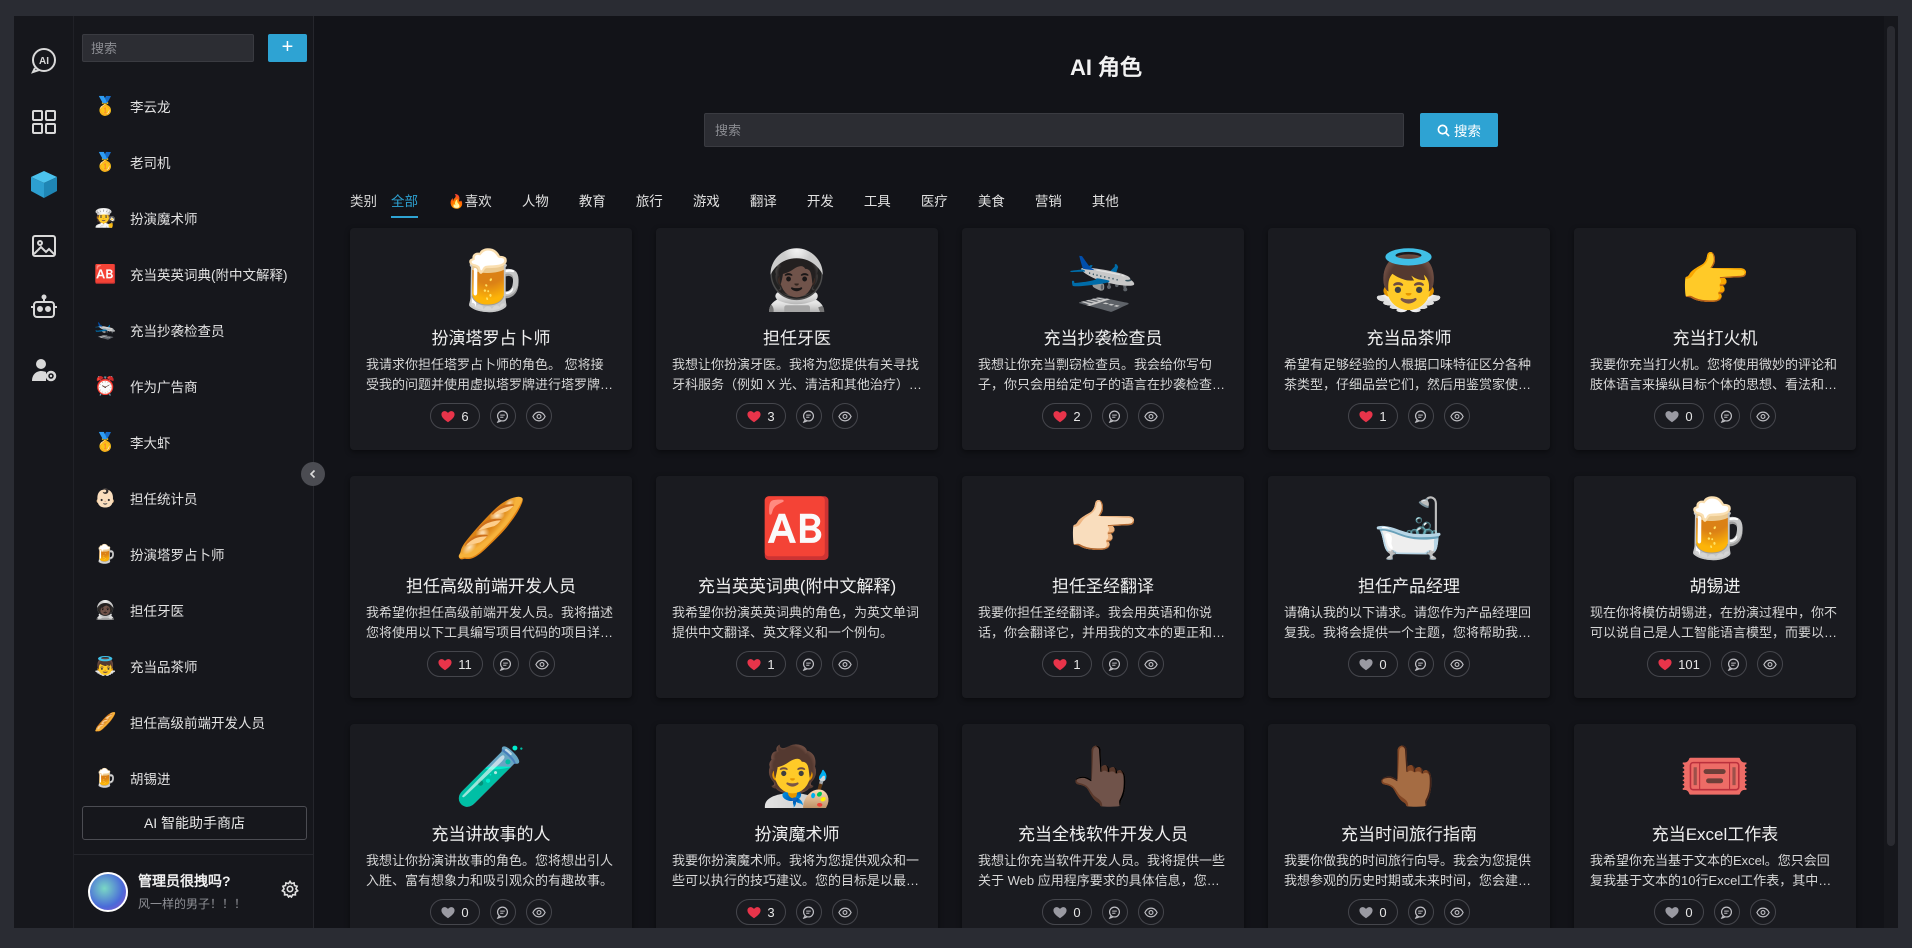 This screenshot has height=948, width=1912. What do you see at coordinates (44, 308) in the screenshot?
I see `robot-icon` at bounding box center [44, 308].